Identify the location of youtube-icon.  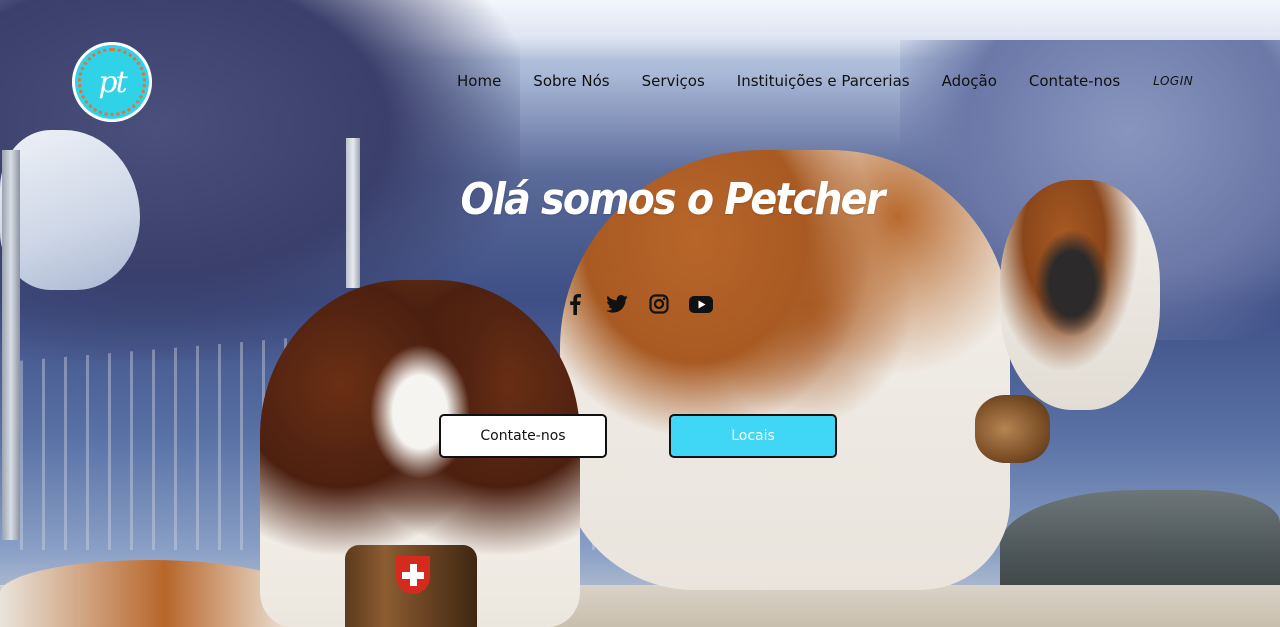
(701, 304).